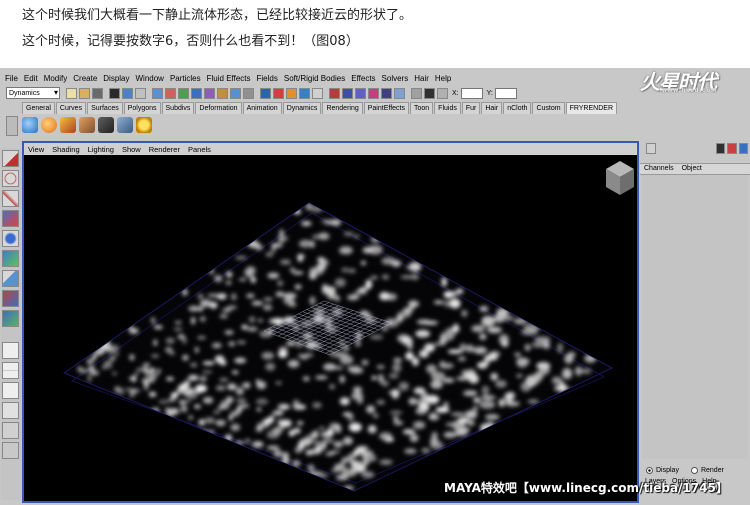 The width and height of the screenshot is (750, 505). I want to click on shelf-tab-painteffects: PaintEffects, so click(386, 108).